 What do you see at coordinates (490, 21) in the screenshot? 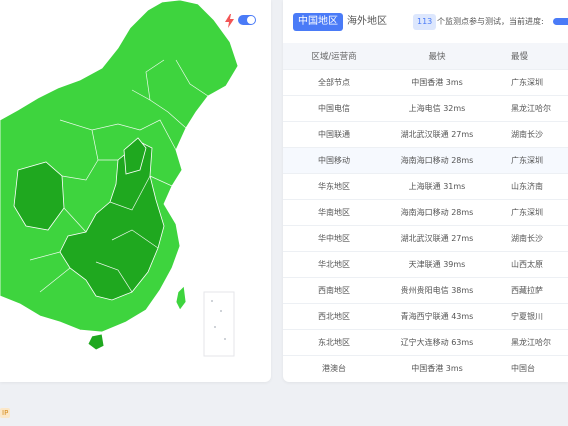
I see `progress-label: 个监测点参与测试，当前进度:` at bounding box center [490, 21].